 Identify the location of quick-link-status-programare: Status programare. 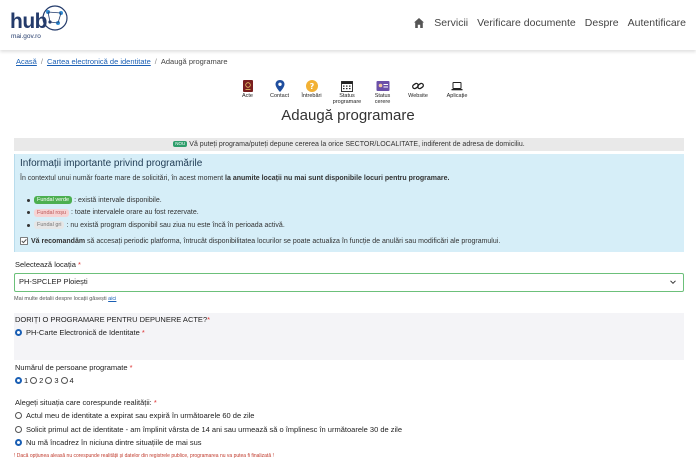
(347, 92).